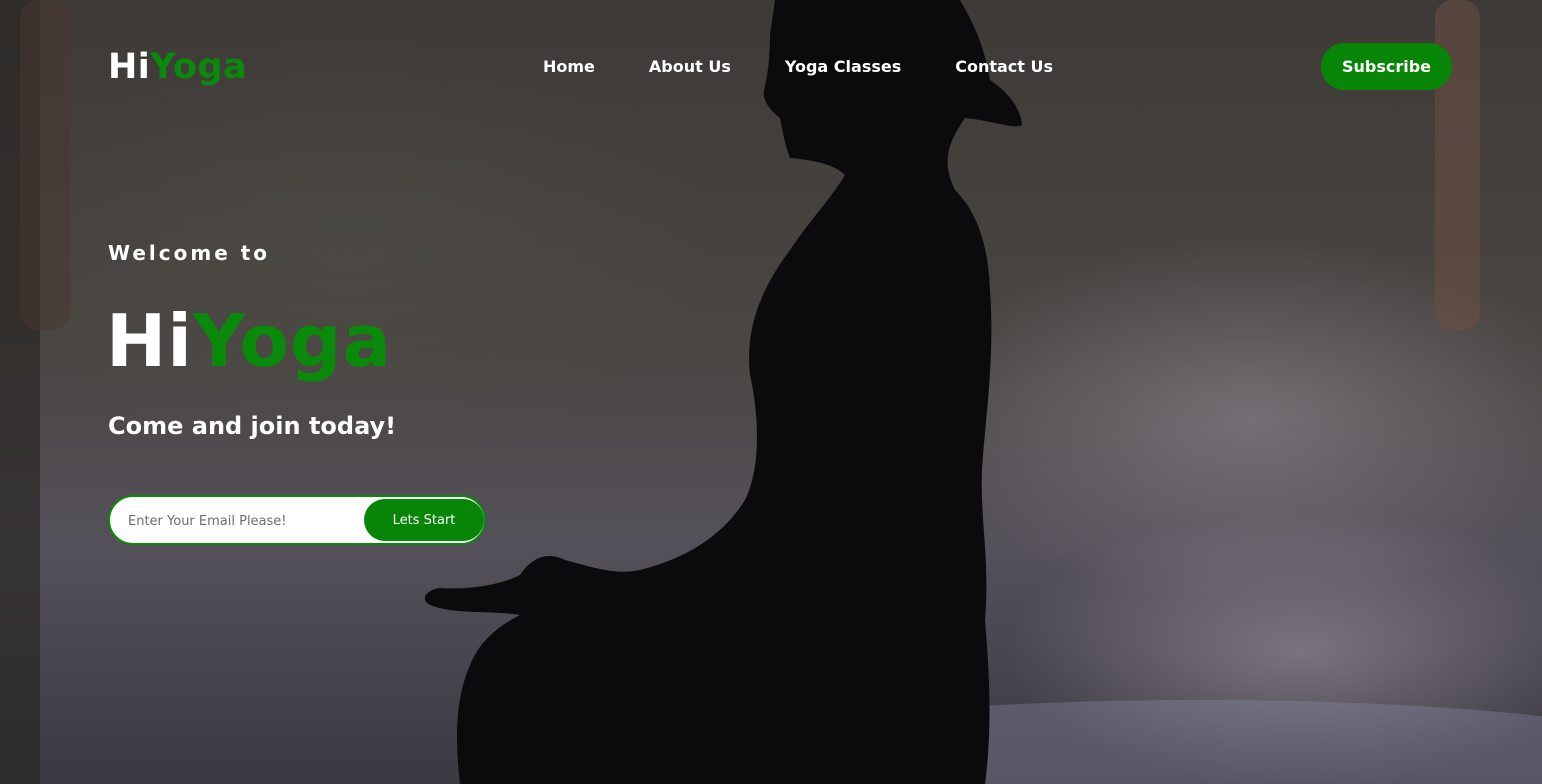 The width and height of the screenshot is (1542, 784). I want to click on nav-link-home: Home, so click(569, 67).